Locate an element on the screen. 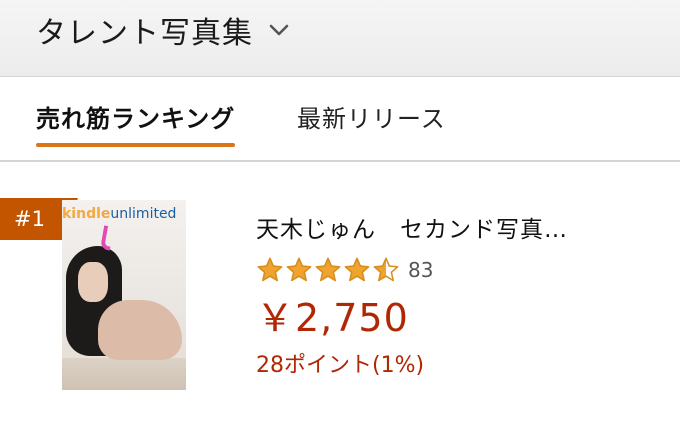  rating: 83 is located at coordinates (344, 270).